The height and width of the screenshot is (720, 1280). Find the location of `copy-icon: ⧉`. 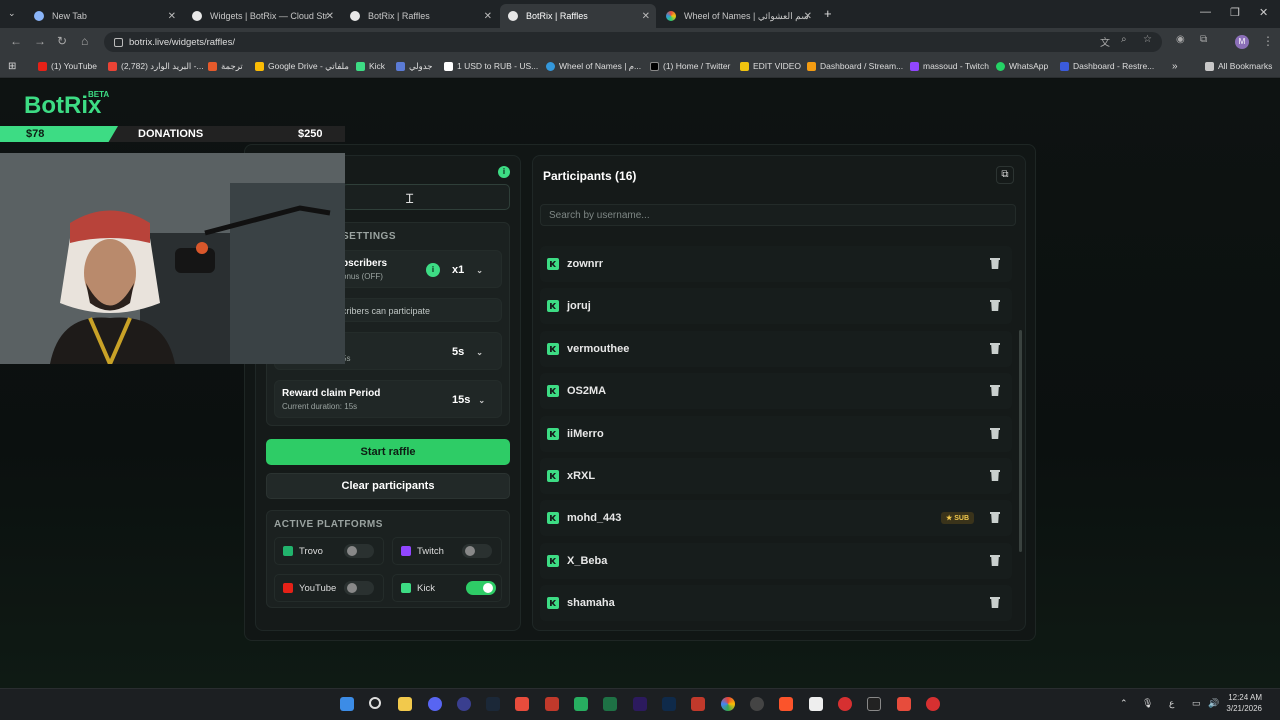

copy-icon: ⧉ is located at coordinates (1005, 175).